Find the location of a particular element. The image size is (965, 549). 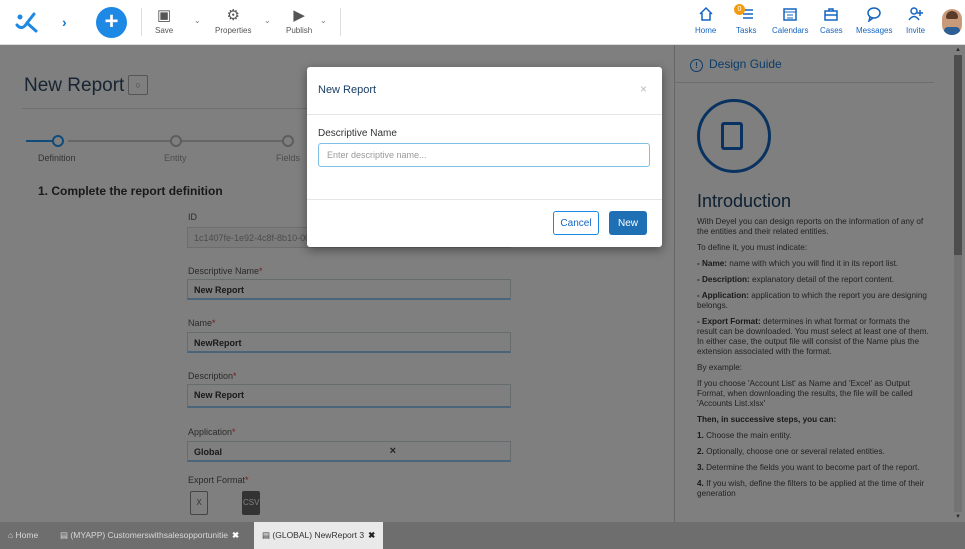

expand-chevron-icon: › is located at coordinates (64, 22).